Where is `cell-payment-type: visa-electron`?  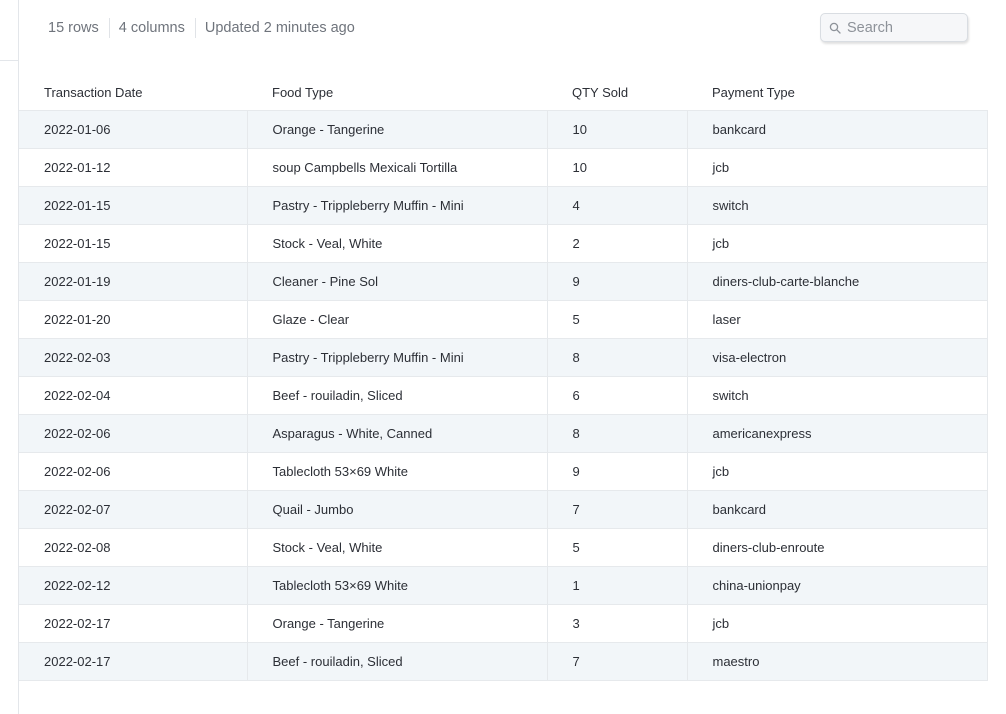 cell-payment-type: visa-electron is located at coordinates (837, 357).